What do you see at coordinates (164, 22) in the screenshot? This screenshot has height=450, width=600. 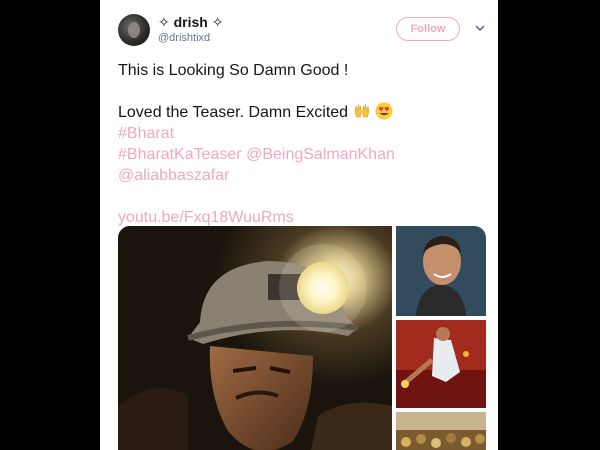 I see `name-ornament-left: ✧` at bounding box center [164, 22].